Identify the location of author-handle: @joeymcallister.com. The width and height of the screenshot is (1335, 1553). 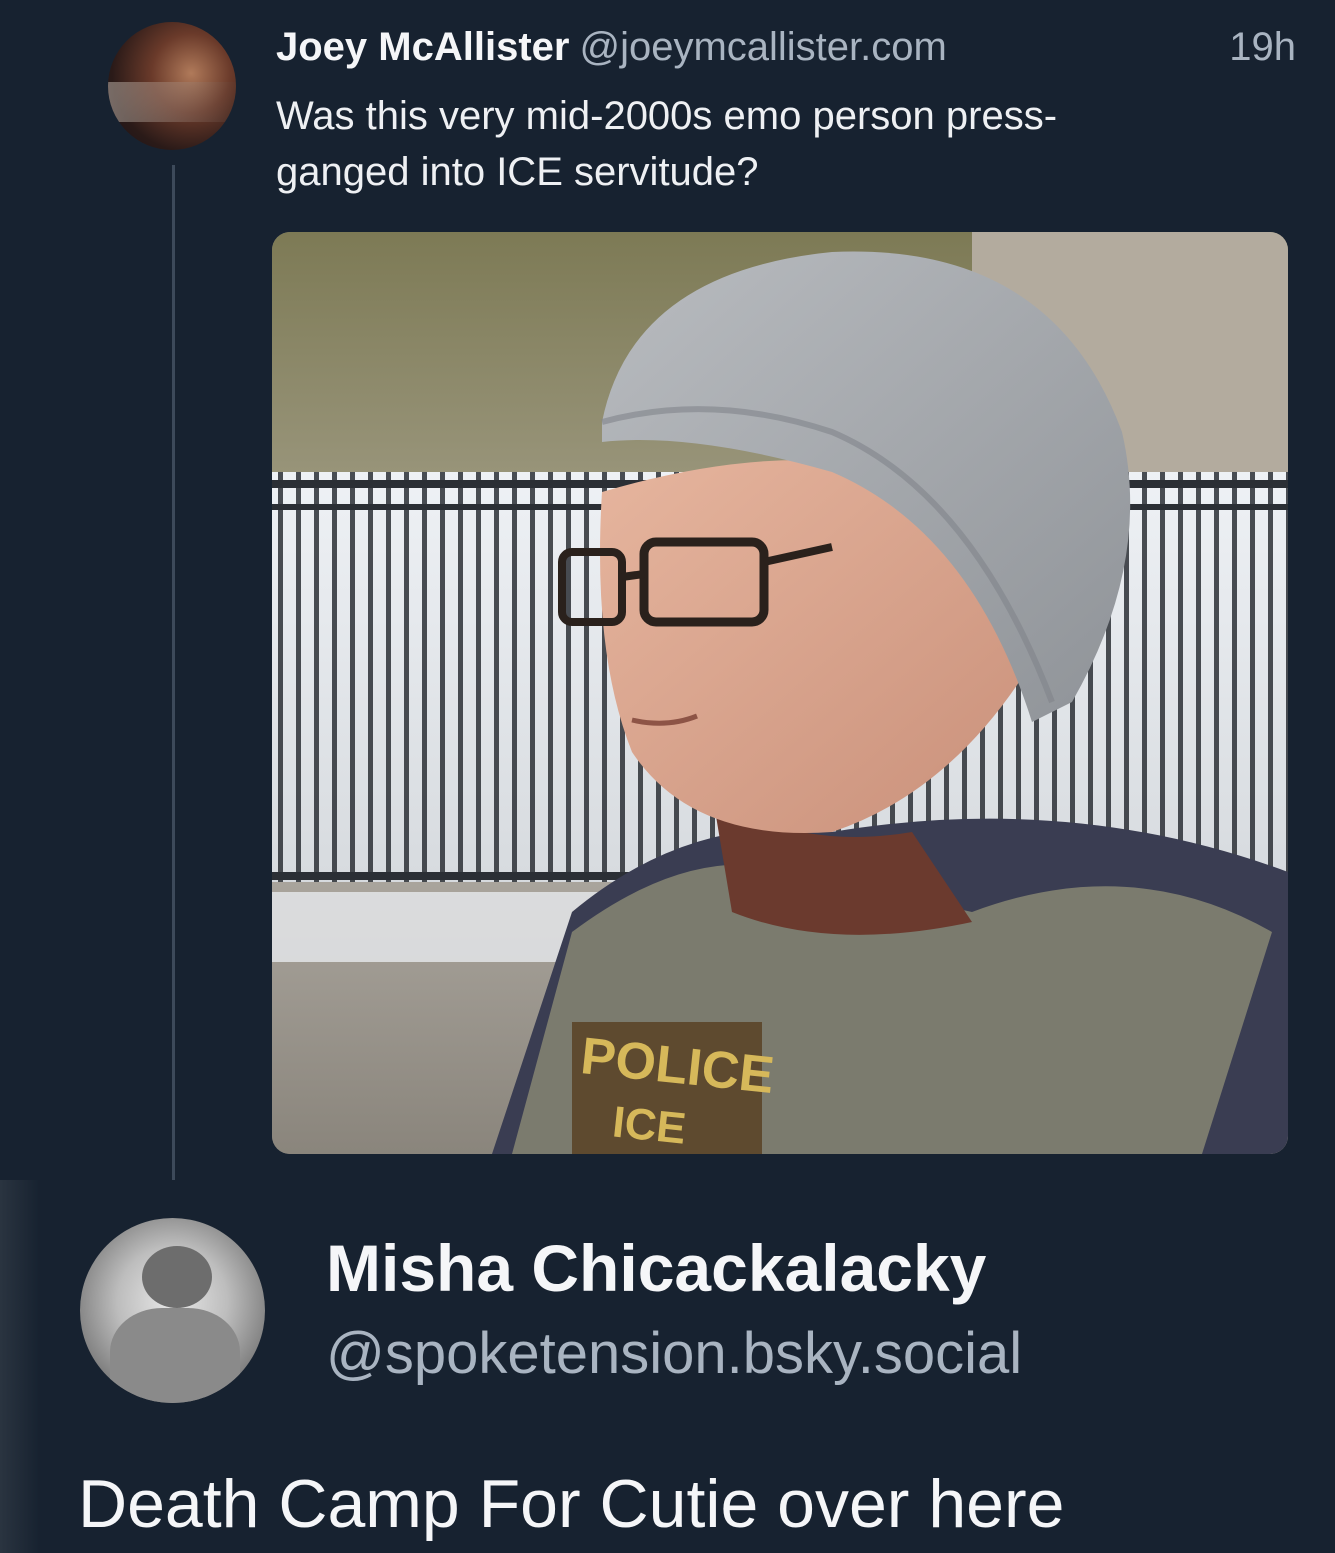
(762, 47).